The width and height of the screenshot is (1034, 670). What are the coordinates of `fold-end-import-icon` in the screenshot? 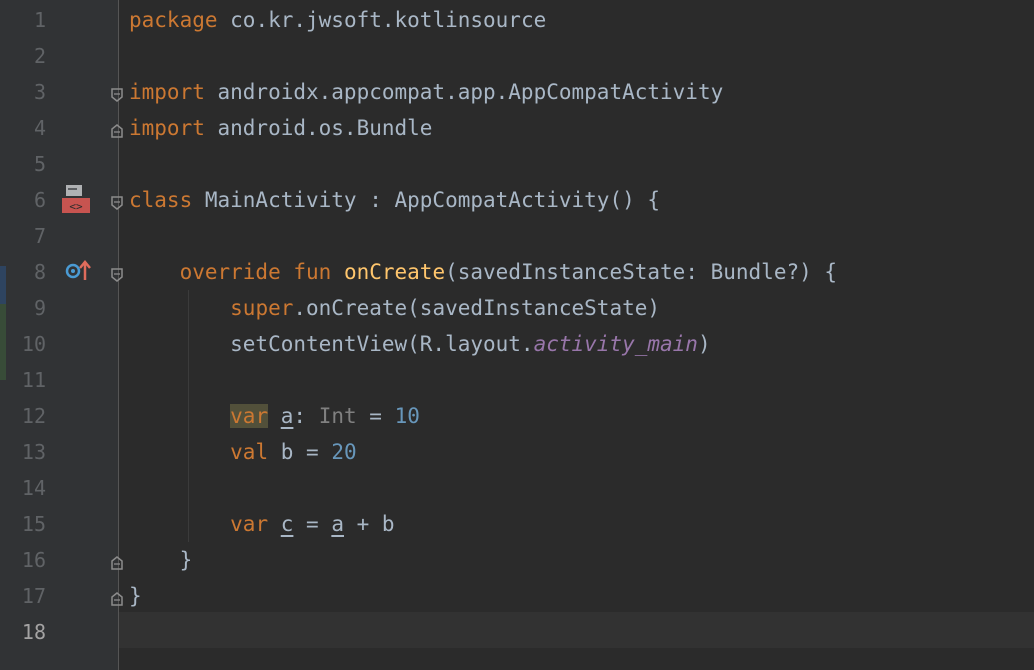 It's located at (117, 129).